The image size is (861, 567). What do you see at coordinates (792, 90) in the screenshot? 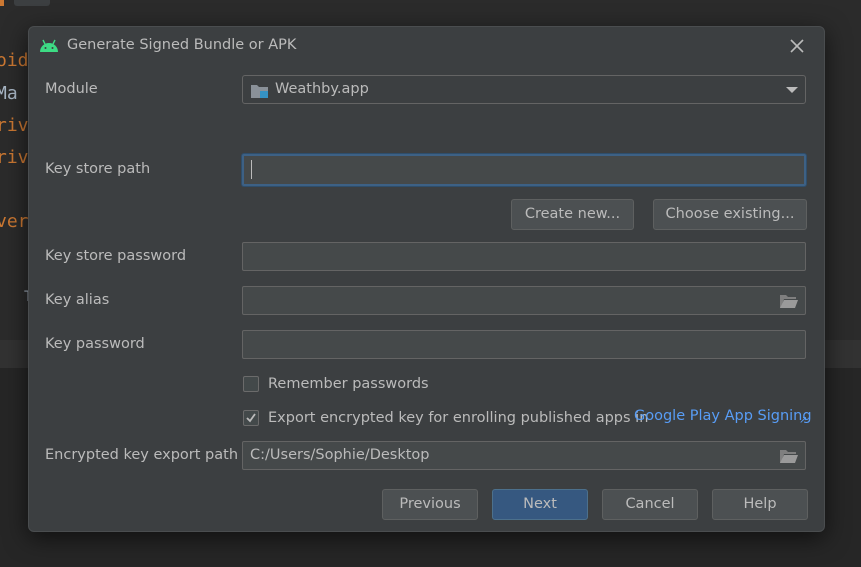
I see `chevron-down-icon` at bounding box center [792, 90].